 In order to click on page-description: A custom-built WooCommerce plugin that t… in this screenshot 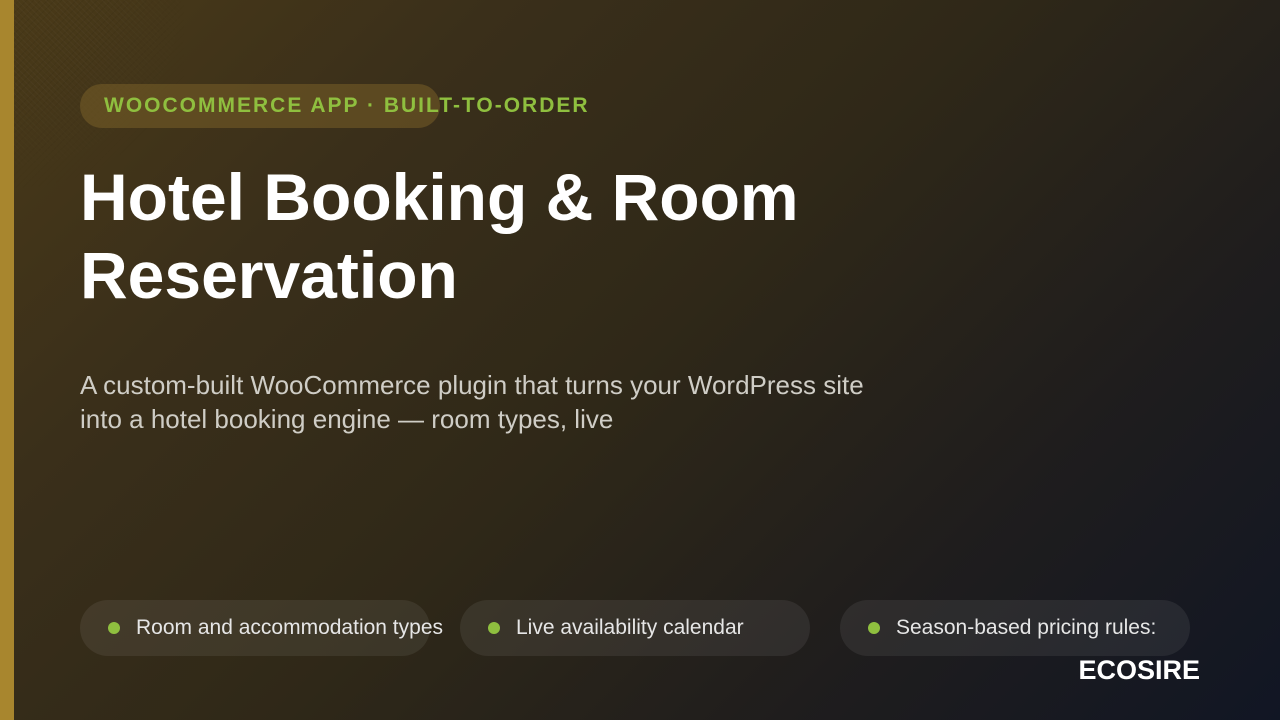, I will do `click(472, 402)`.